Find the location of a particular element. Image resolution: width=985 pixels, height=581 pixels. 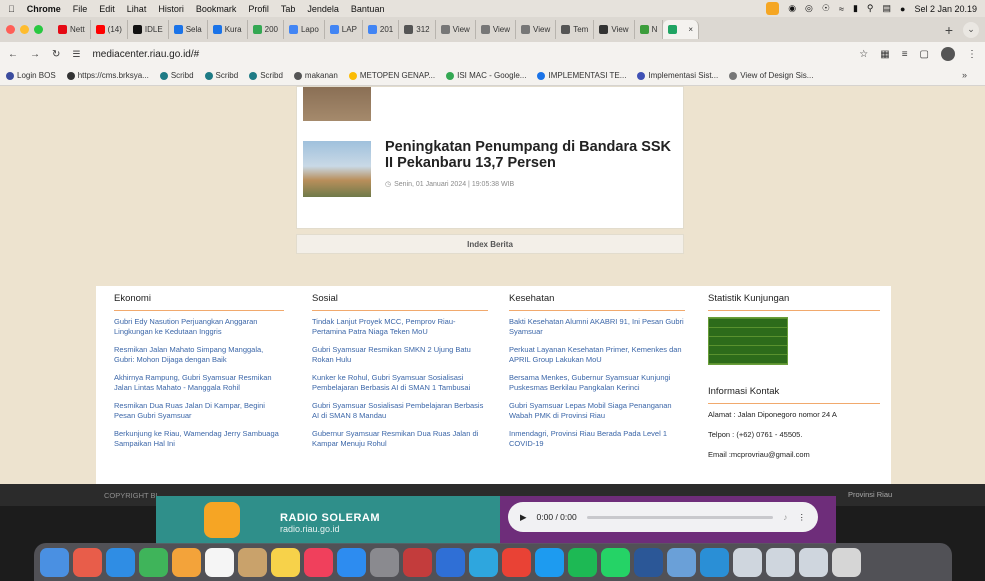

finder-icon is located at coordinates (54, 562).